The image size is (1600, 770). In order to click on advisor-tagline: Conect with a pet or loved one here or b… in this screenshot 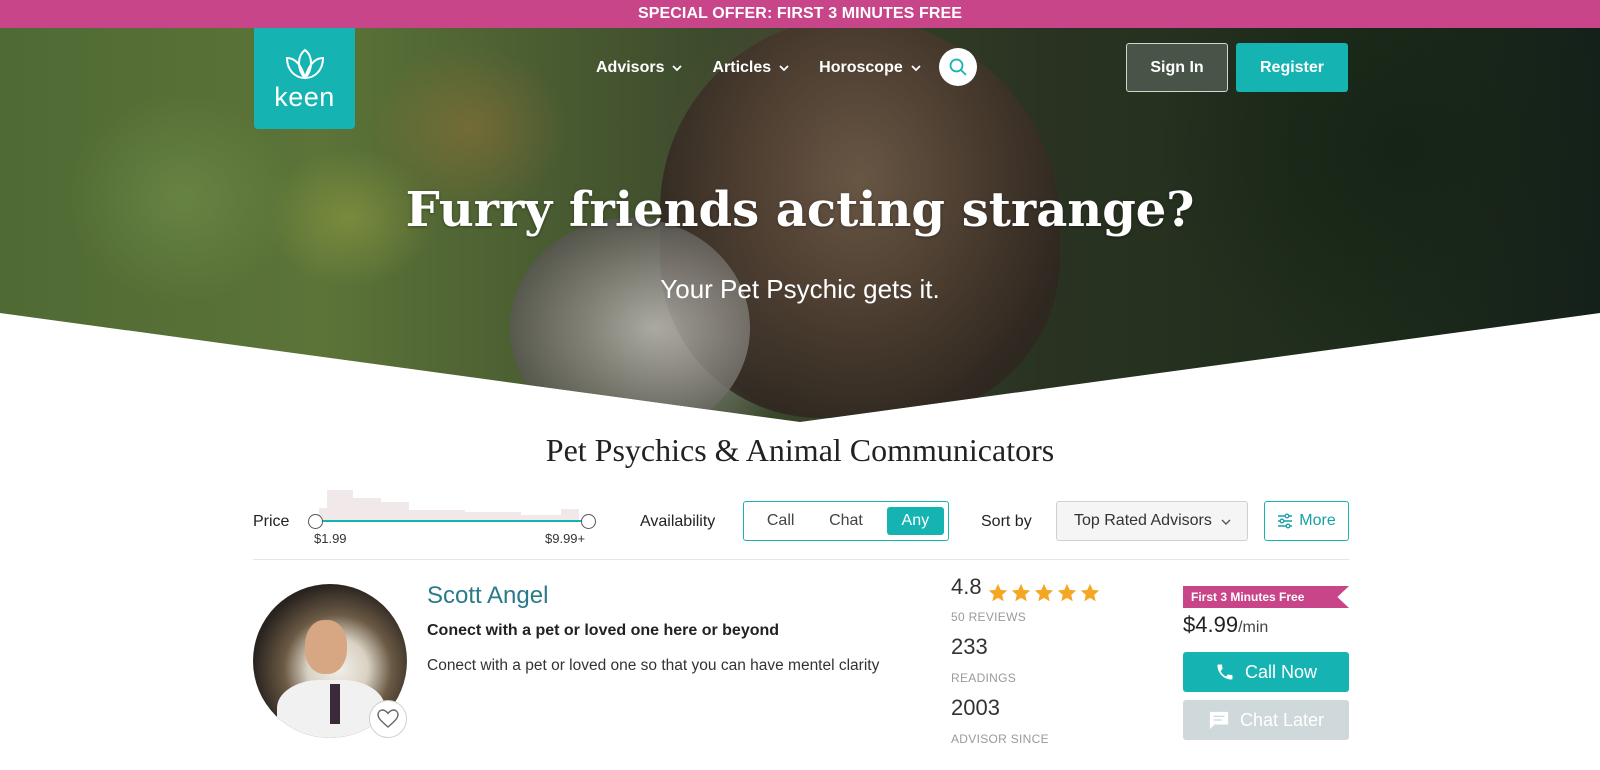, I will do `click(603, 630)`.